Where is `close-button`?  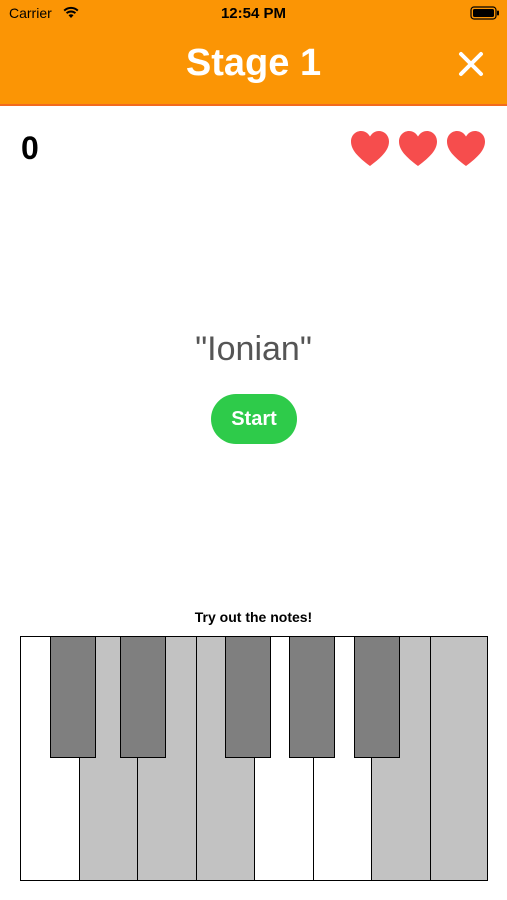 close-button is located at coordinates (471, 64).